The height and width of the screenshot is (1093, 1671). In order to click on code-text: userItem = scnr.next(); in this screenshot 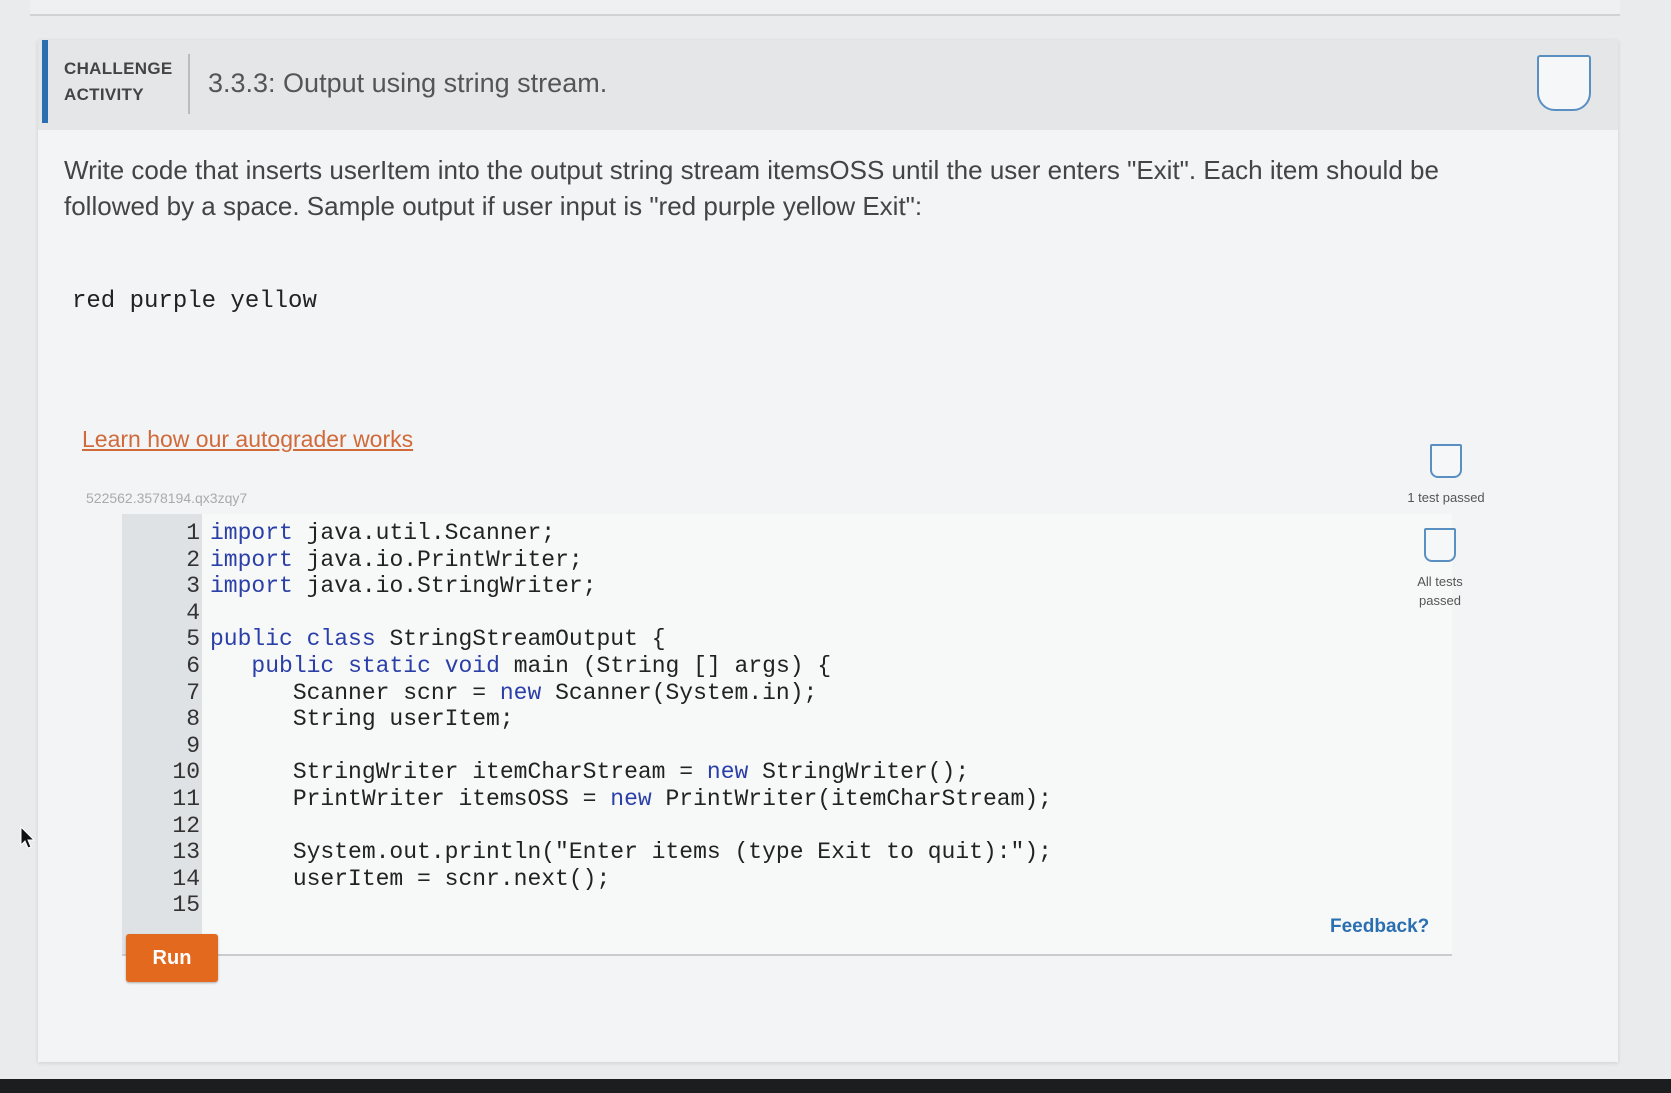, I will do `click(410, 879)`.